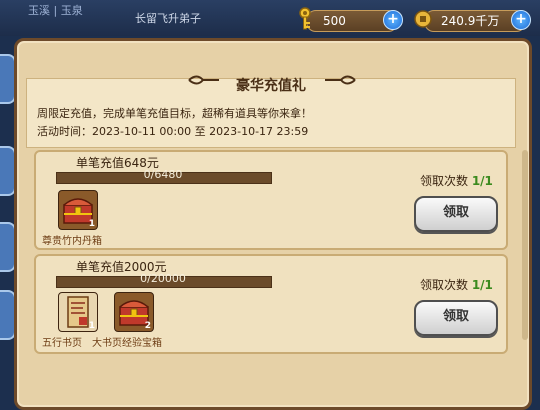 The image size is (540, 410). Describe the element at coordinates (64, 131) in the screenshot. I see `event-time-label: 活动时间：` at that location.